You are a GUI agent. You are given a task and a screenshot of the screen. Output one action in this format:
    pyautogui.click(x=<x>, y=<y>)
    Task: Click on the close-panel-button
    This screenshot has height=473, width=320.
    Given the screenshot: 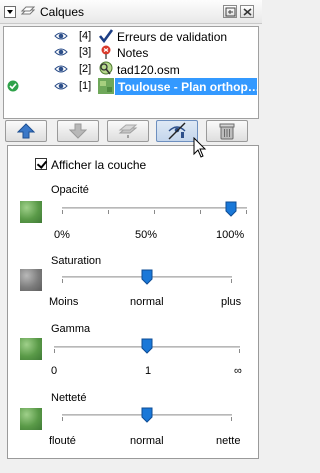 What is the action you would take?
    pyautogui.click(x=247, y=11)
    